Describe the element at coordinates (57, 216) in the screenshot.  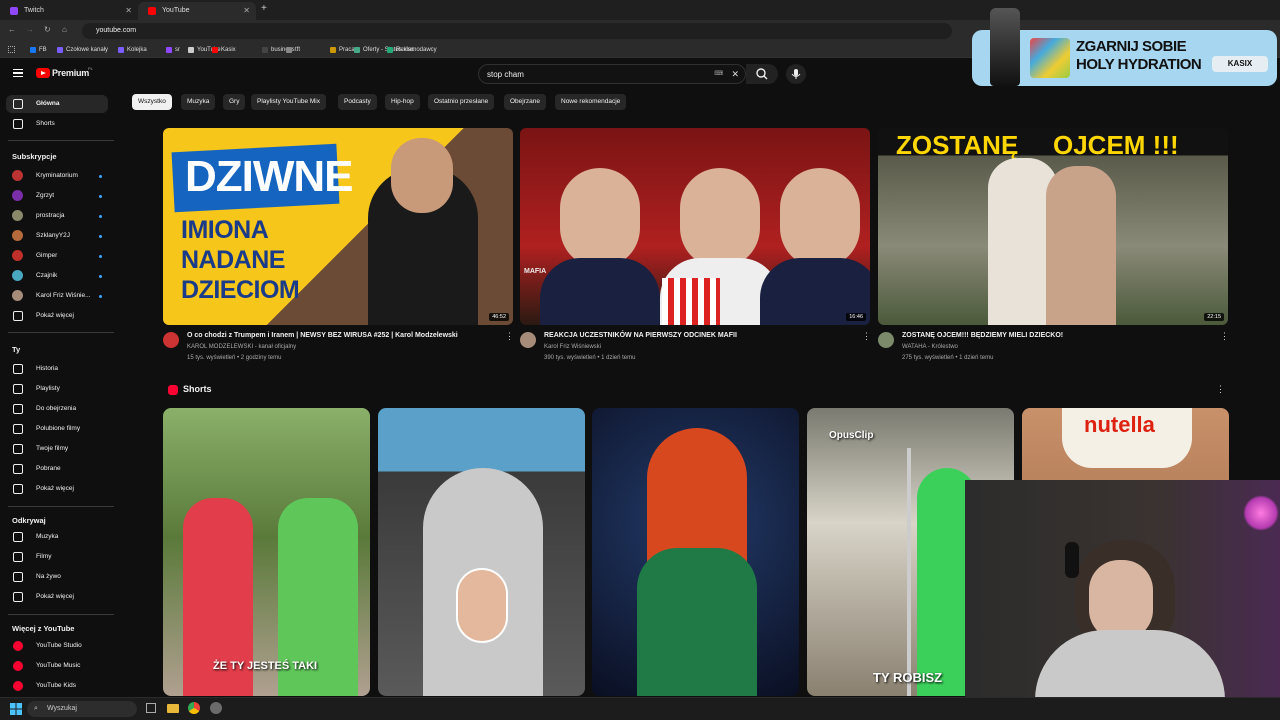
I see `sidebar-item: prostracja` at that location.